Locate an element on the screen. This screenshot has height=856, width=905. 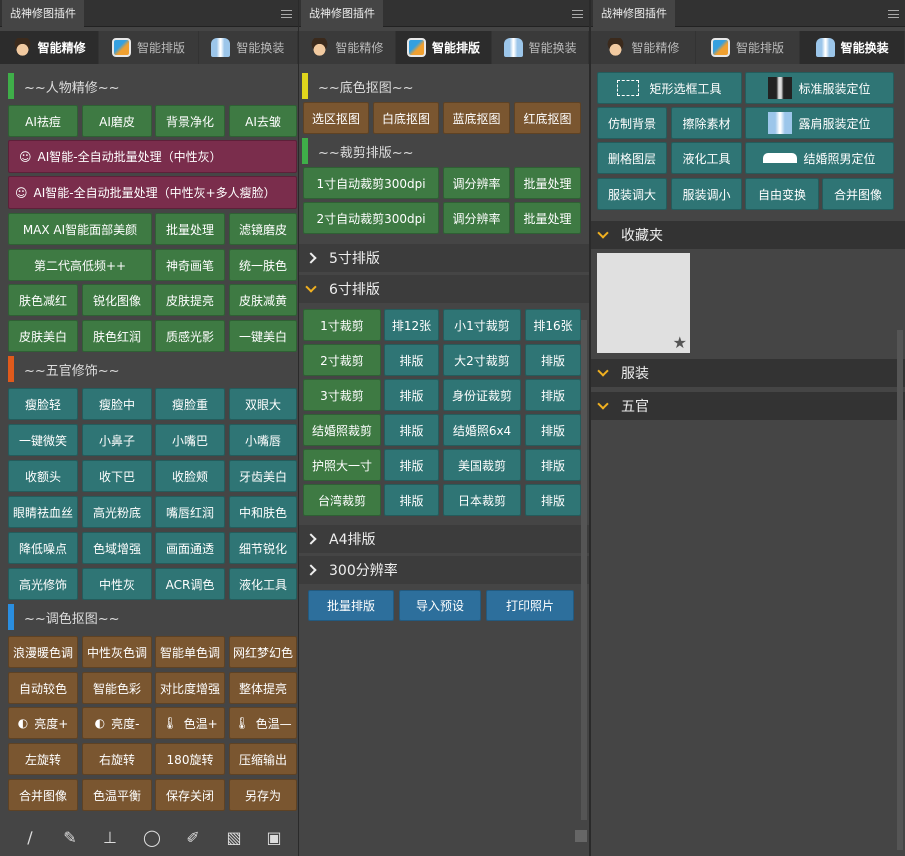
crop-japan-button: 日本裁剪 is located at coordinates (482, 500).